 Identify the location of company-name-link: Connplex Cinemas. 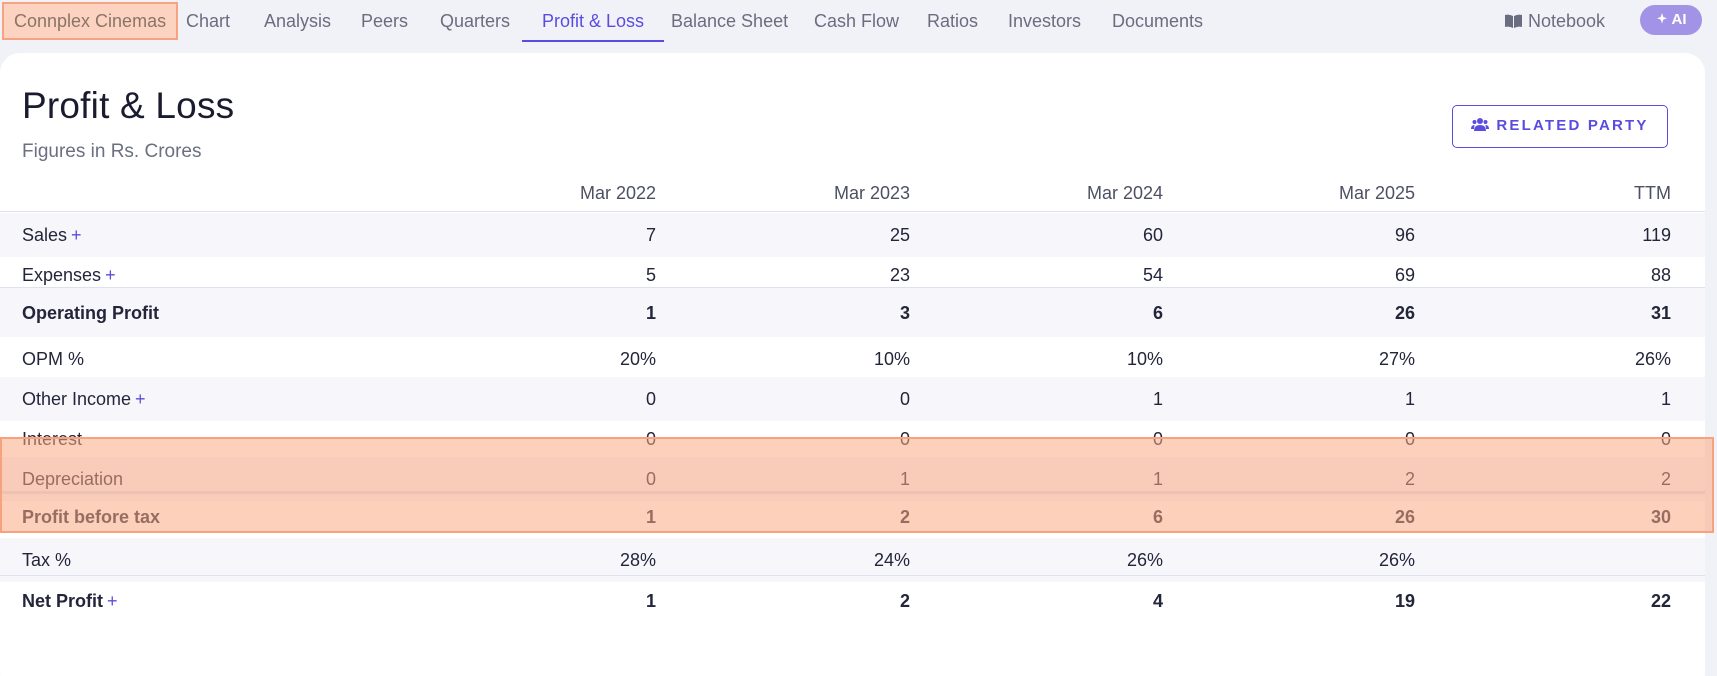
(90, 21).